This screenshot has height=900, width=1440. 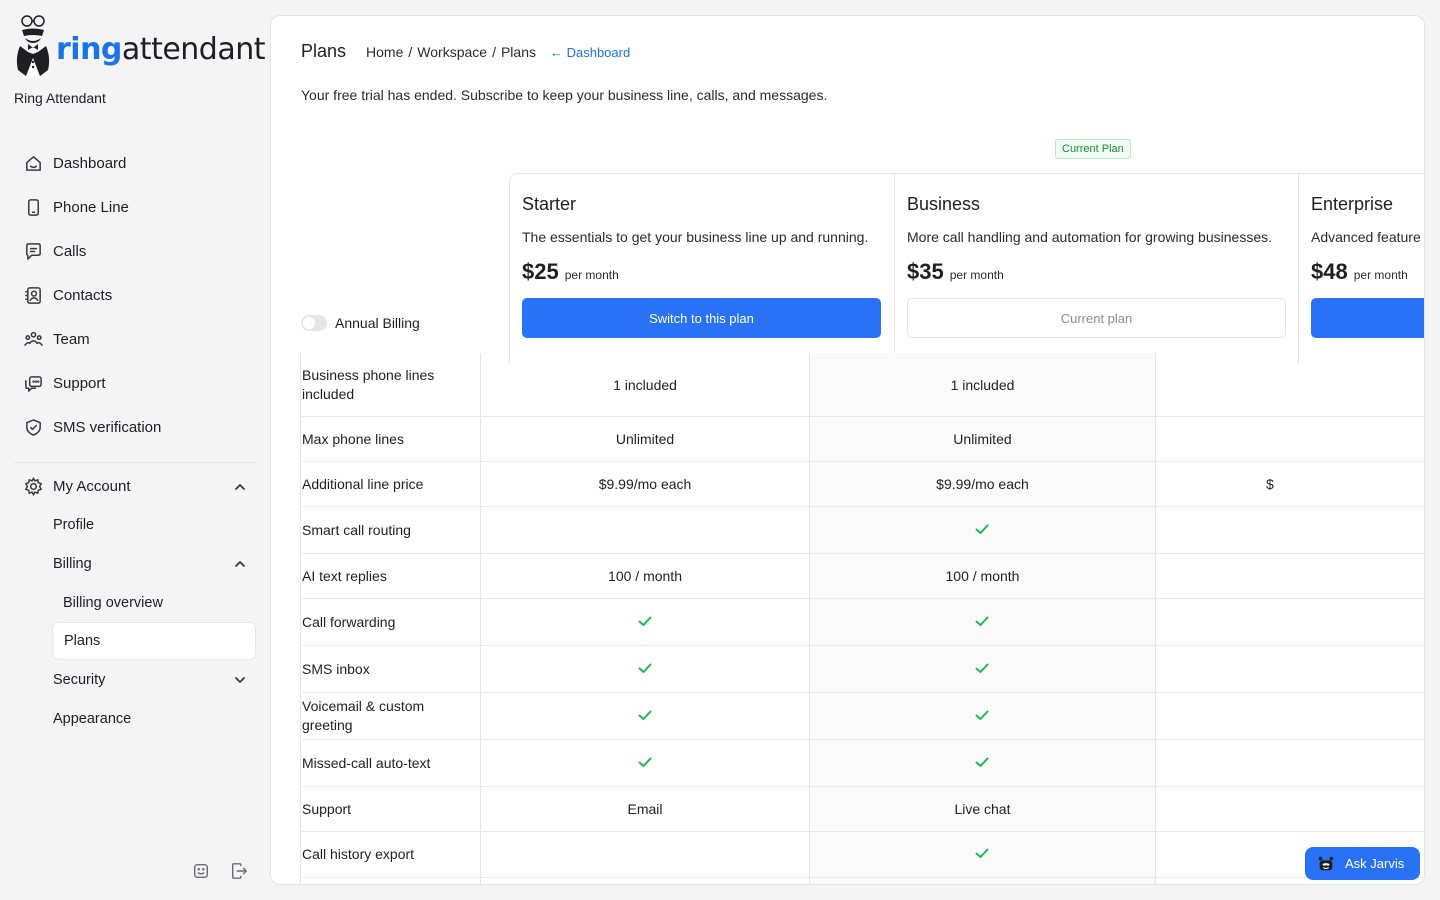 What do you see at coordinates (862, 668) in the screenshot?
I see `feature-row: SMS inbox` at bounding box center [862, 668].